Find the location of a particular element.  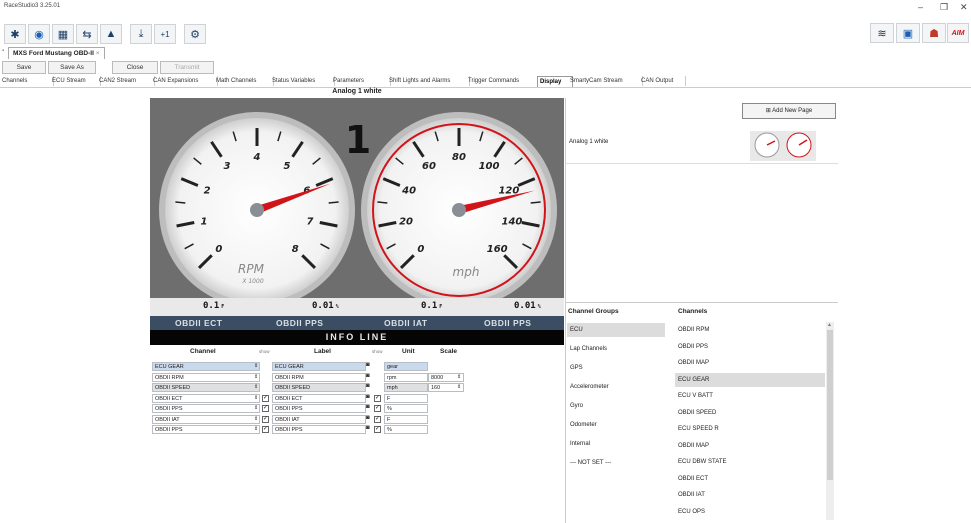

channel-group-item: GPS is located at coordinates (616, 368).